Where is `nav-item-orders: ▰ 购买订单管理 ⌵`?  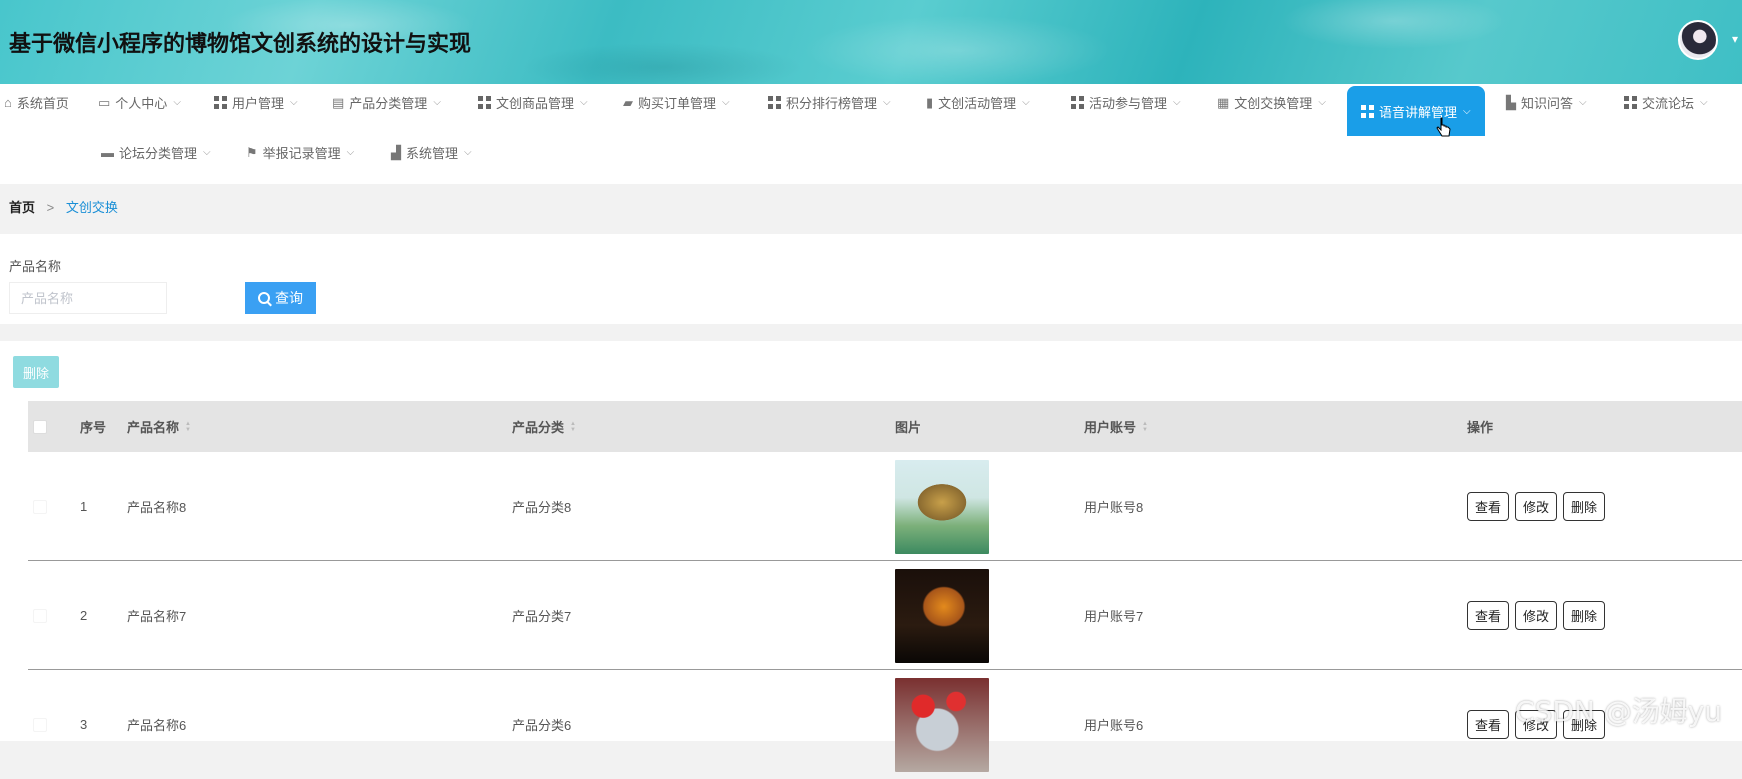 nav-item-orders: ▰ 购买订单管理 ⌵ is located at coordinates (676, 102).